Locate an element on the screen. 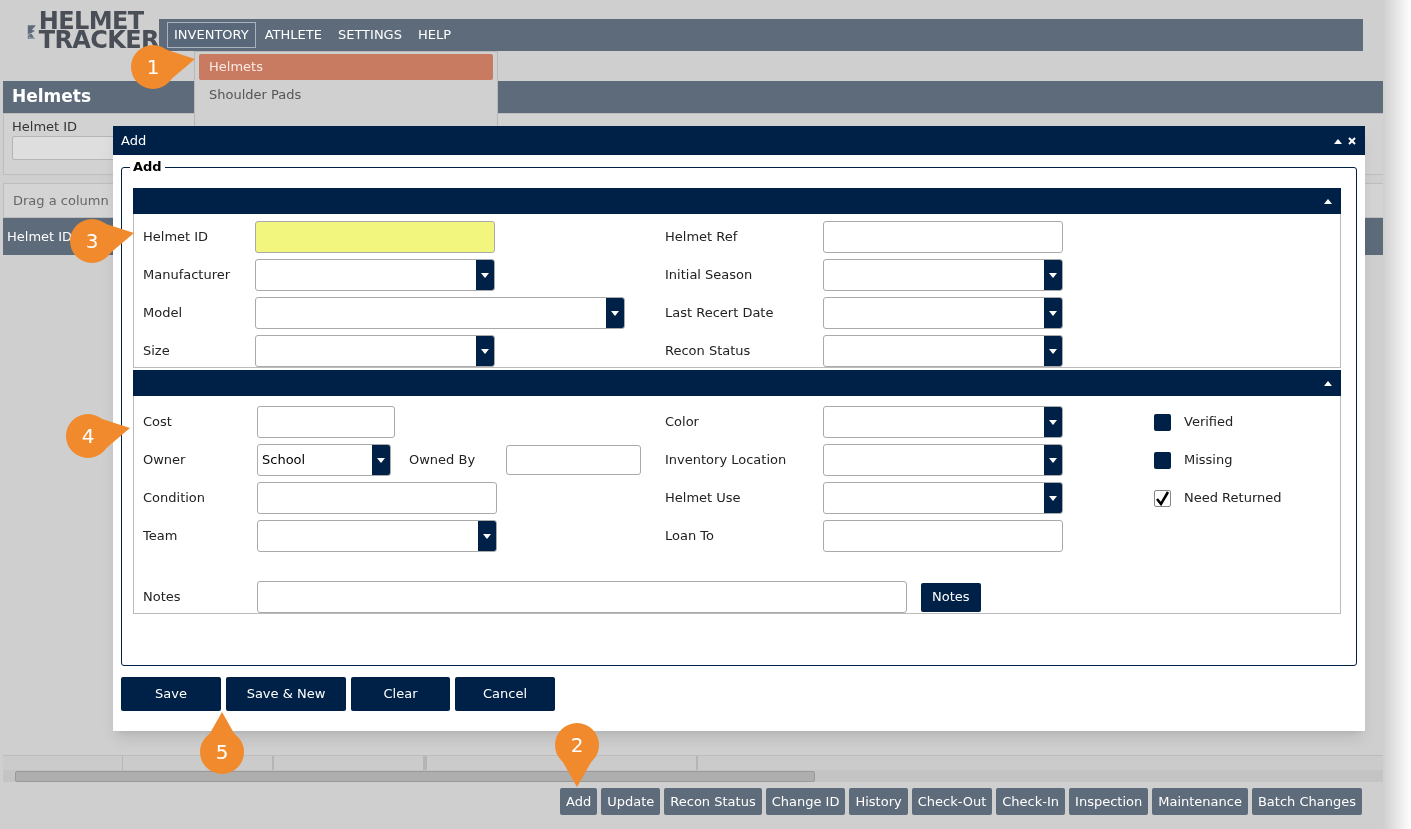 This screenshot has height=829, width=1411. notes-button: Notes is located at coordinates (951, 597).